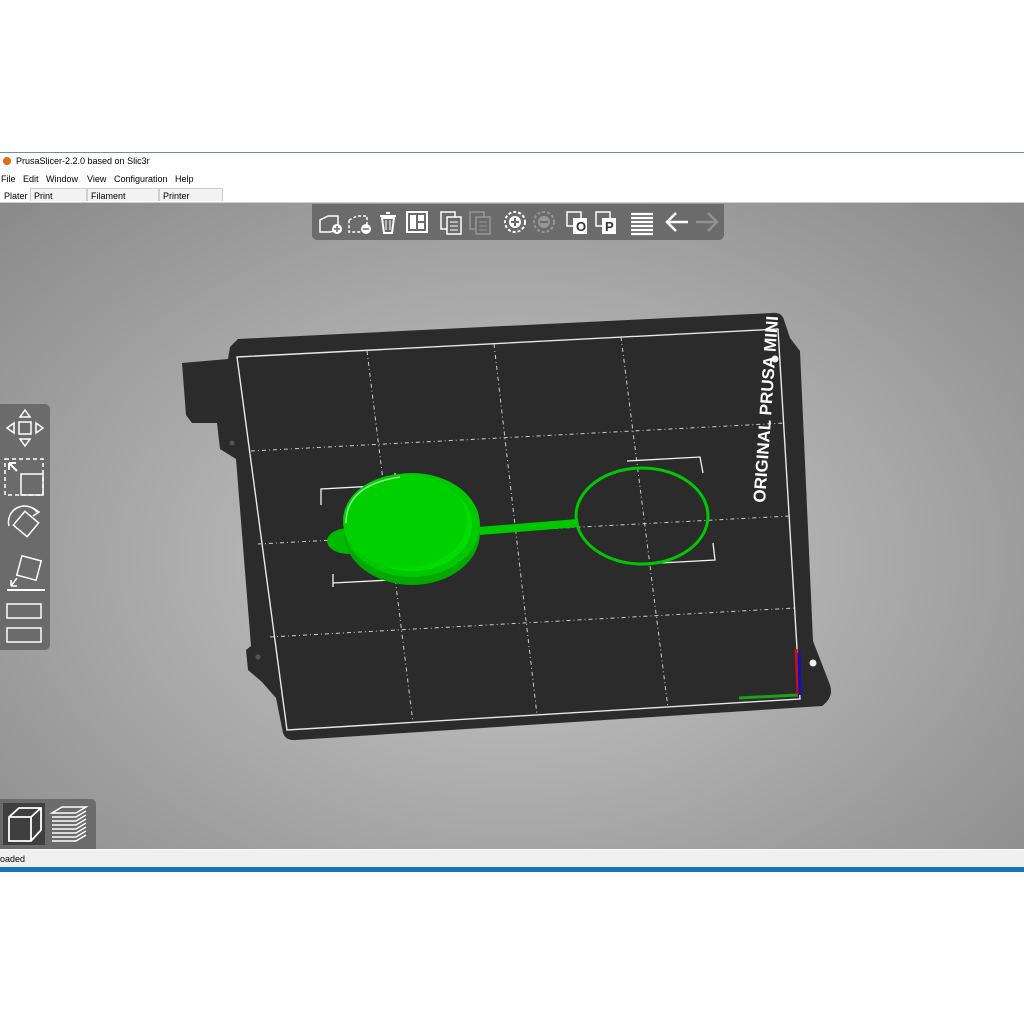 Image resolution: width=1024 pixels, height=1024 pixels. What do you see at coordinates (191, 200) in the screenshot?
I see `tab-printer-settings: Printer Settings` at bounding box center [191, 200].